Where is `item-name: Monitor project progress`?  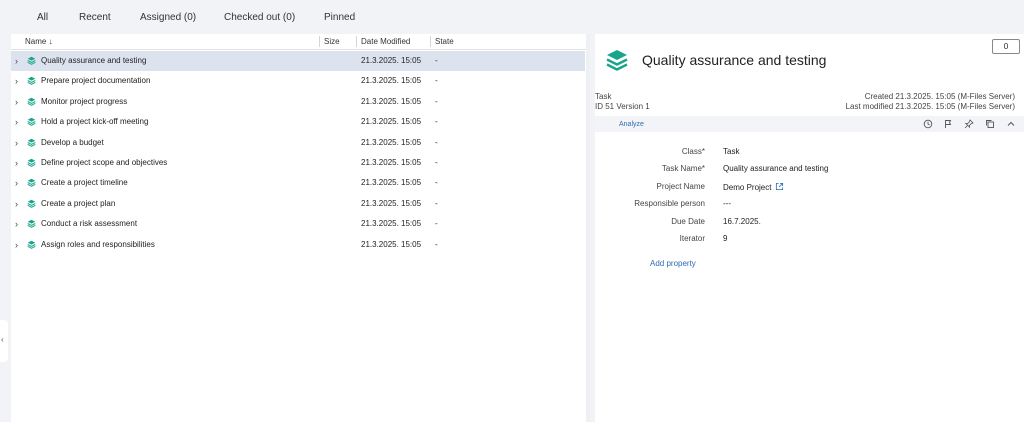 item-name: Monitor project progress is located at coordinates (84, 101).